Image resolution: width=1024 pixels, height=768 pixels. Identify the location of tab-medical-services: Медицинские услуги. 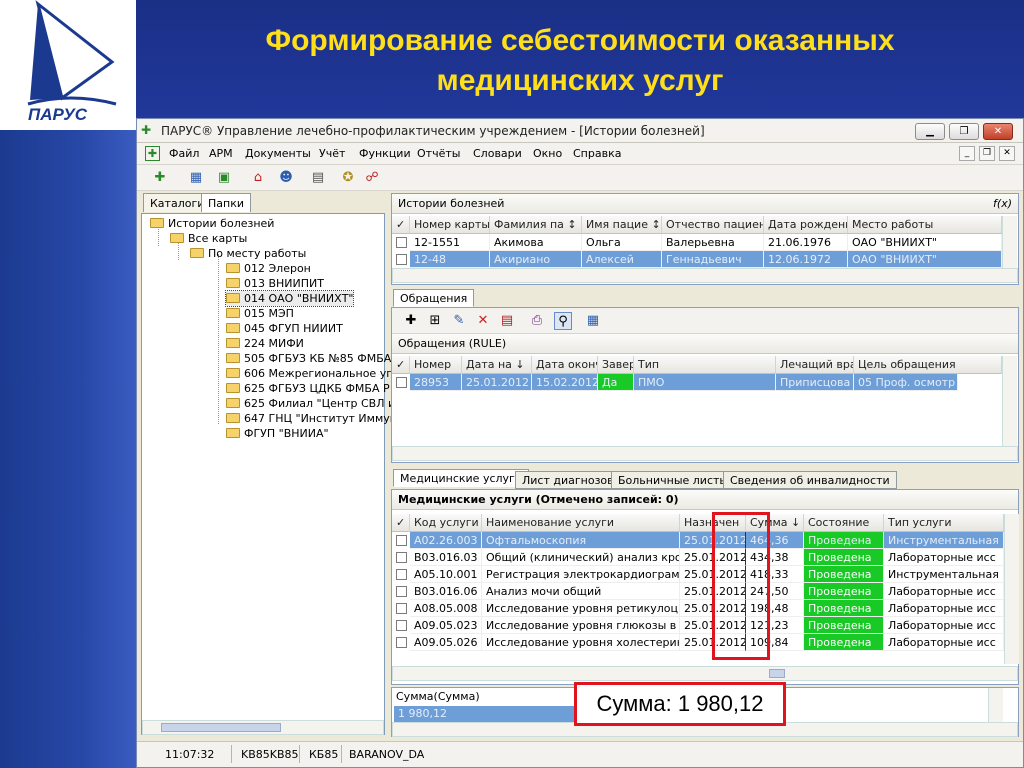
(461, 478).